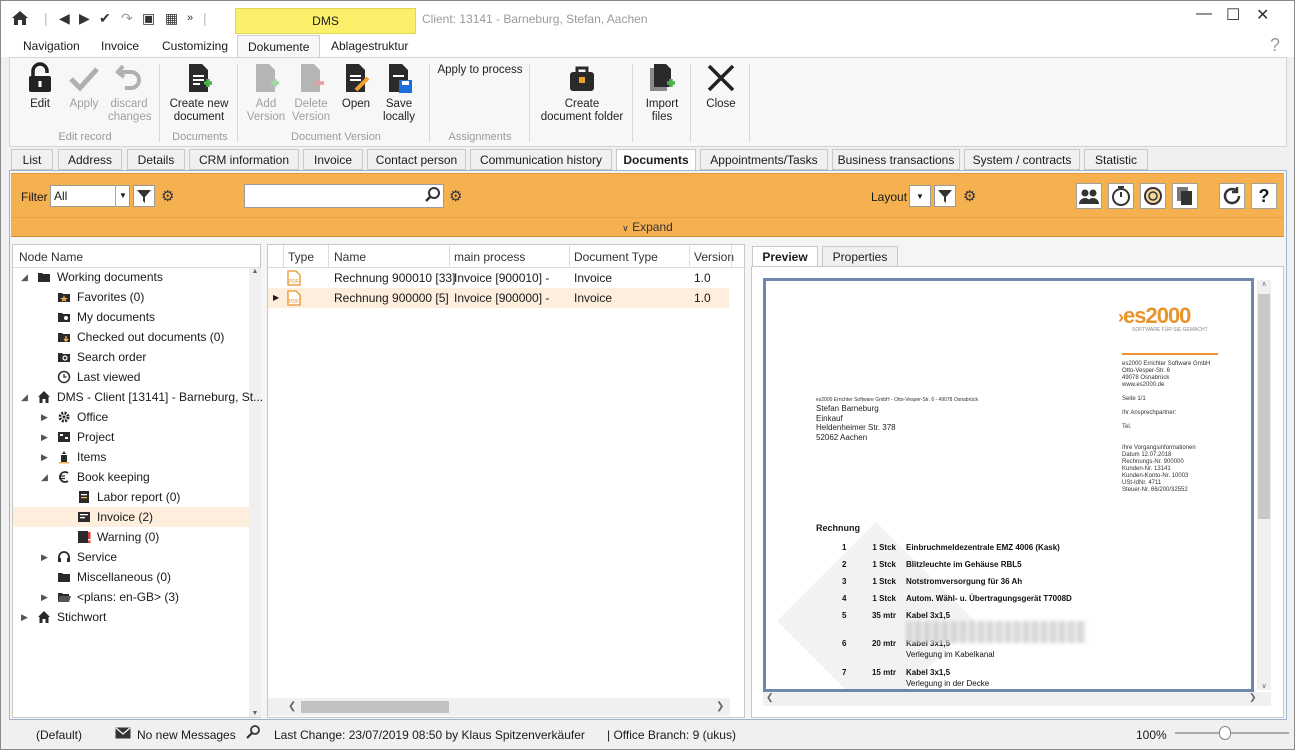 Image resolution: width=1295 pixels, height=750 pixels. I want to click on preview-hscrollbar: ❮ ❯, so click(1017, 699).